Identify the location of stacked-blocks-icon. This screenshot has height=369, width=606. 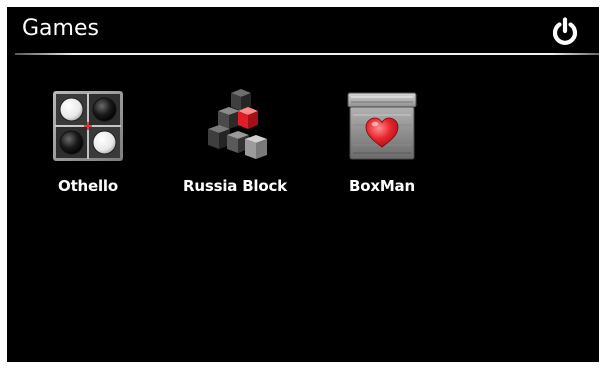
(235, 126).